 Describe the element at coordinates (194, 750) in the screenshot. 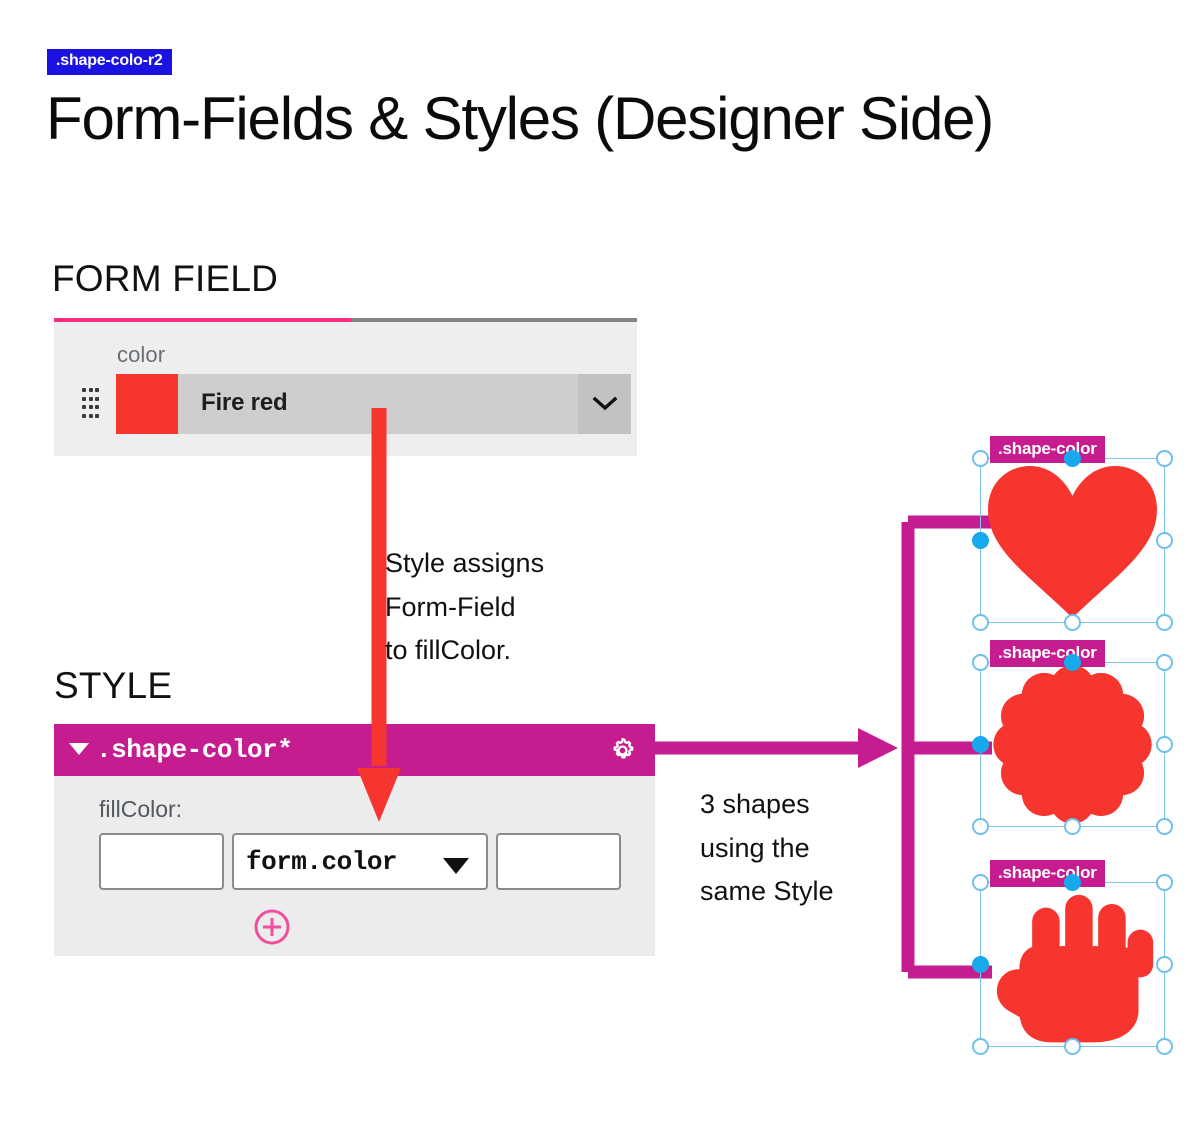

I see `style-panel-title: .shape-color*` at that location.